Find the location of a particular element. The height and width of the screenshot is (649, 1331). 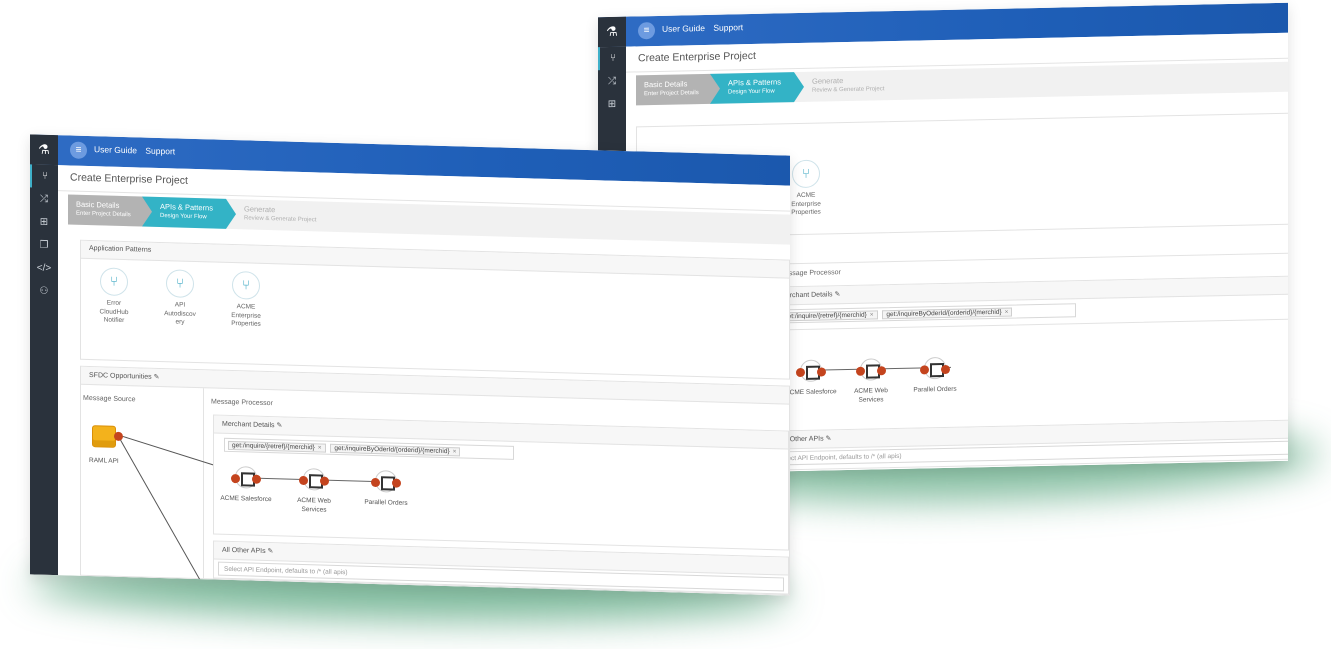

source-wire is located at coordinates (160, 510).